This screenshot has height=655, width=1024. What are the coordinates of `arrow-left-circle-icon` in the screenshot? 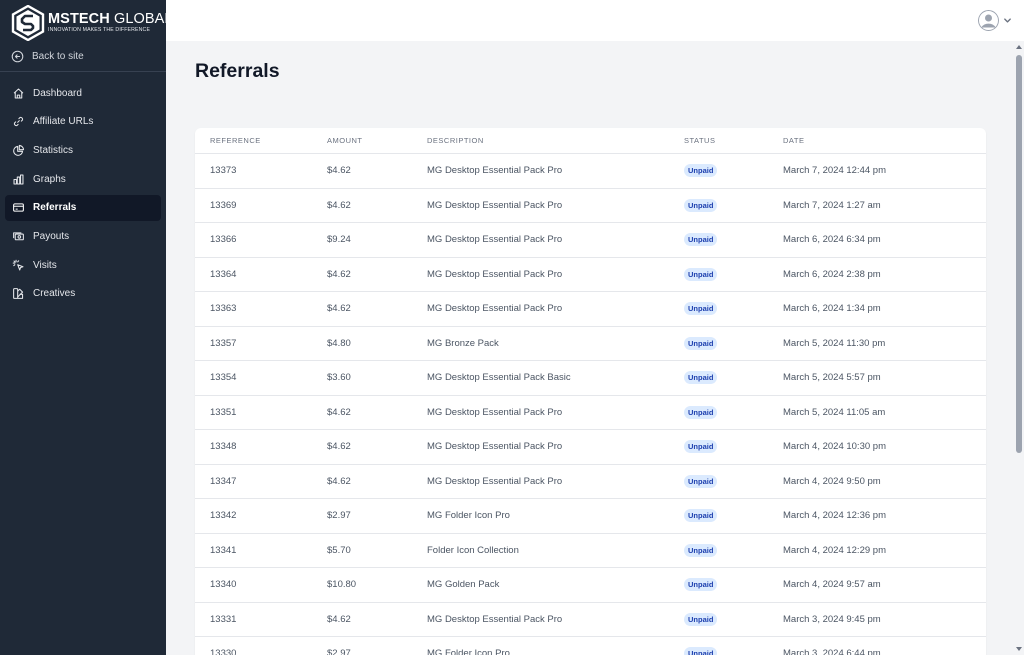 It's located at (17, 56).